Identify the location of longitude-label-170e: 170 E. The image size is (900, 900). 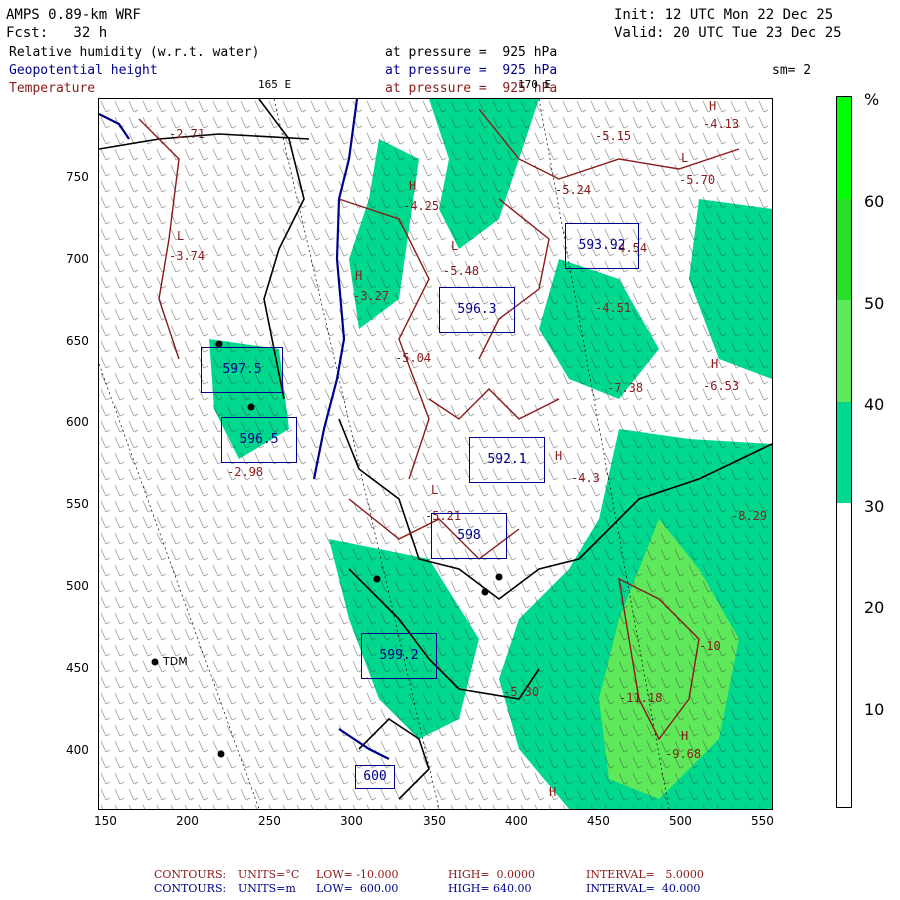
(535, 84).